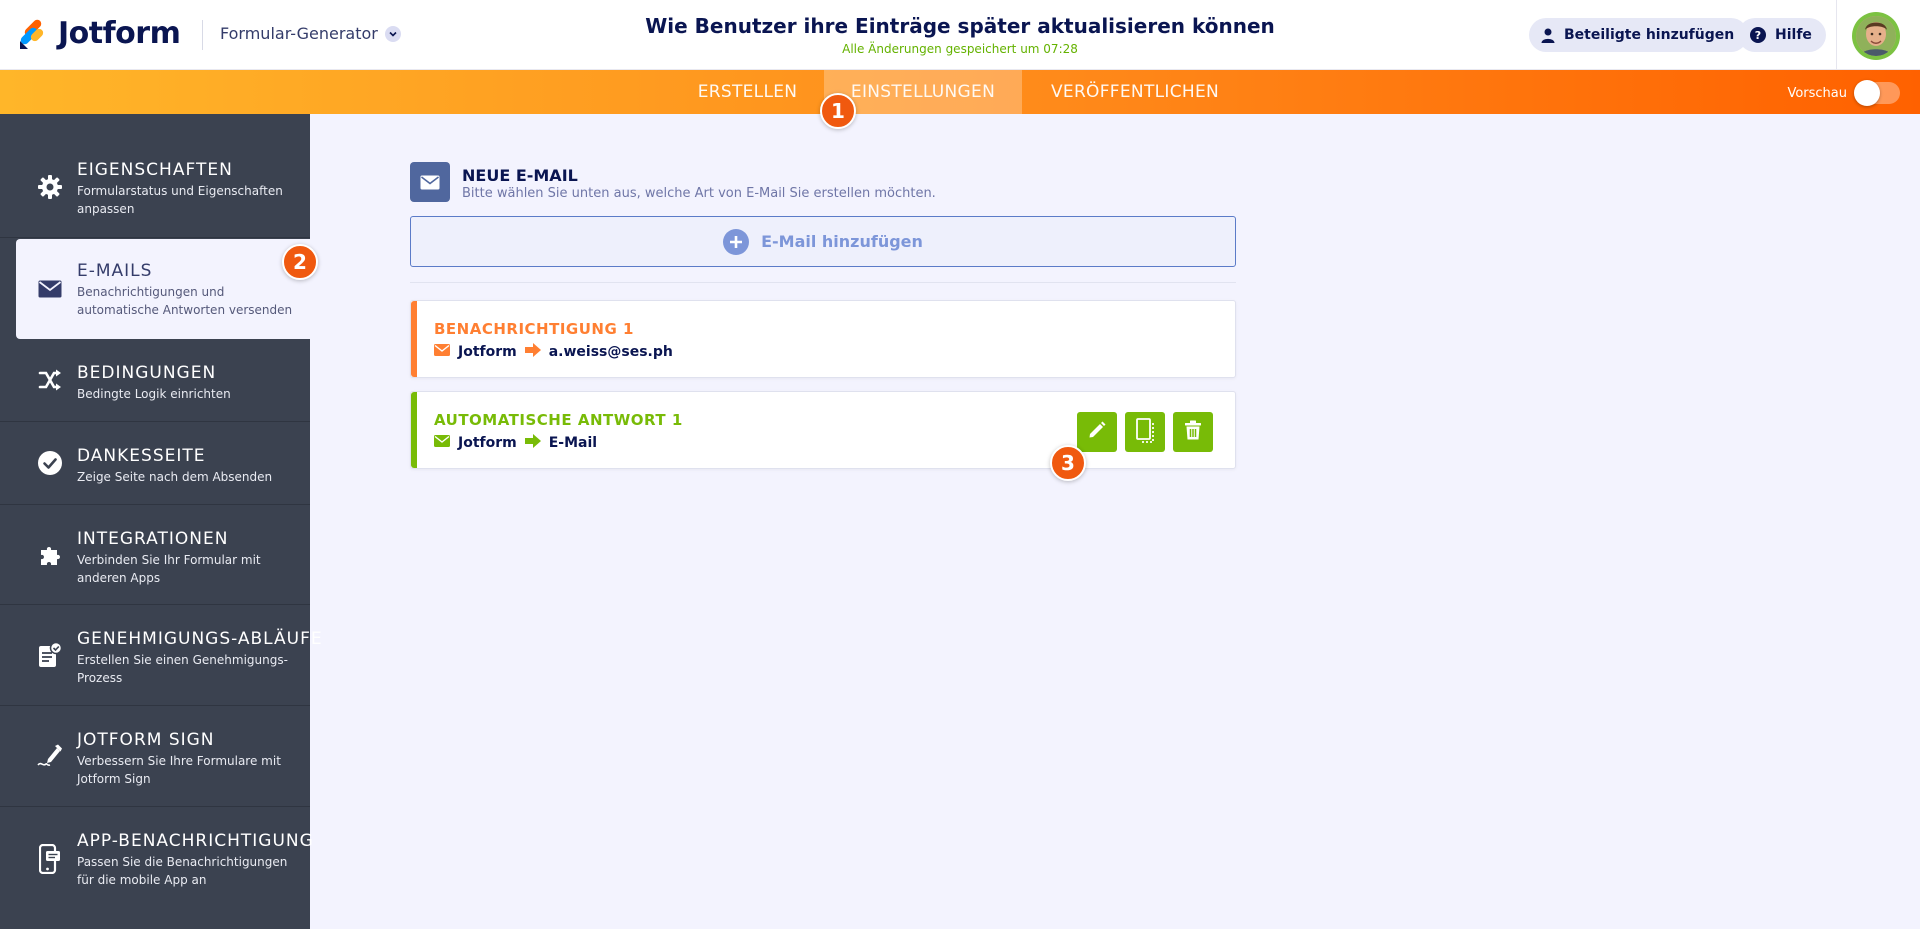  Describe the element at coordinates (1793, 35) in the screenshot. I see `help-label: Hilfe` at that location.